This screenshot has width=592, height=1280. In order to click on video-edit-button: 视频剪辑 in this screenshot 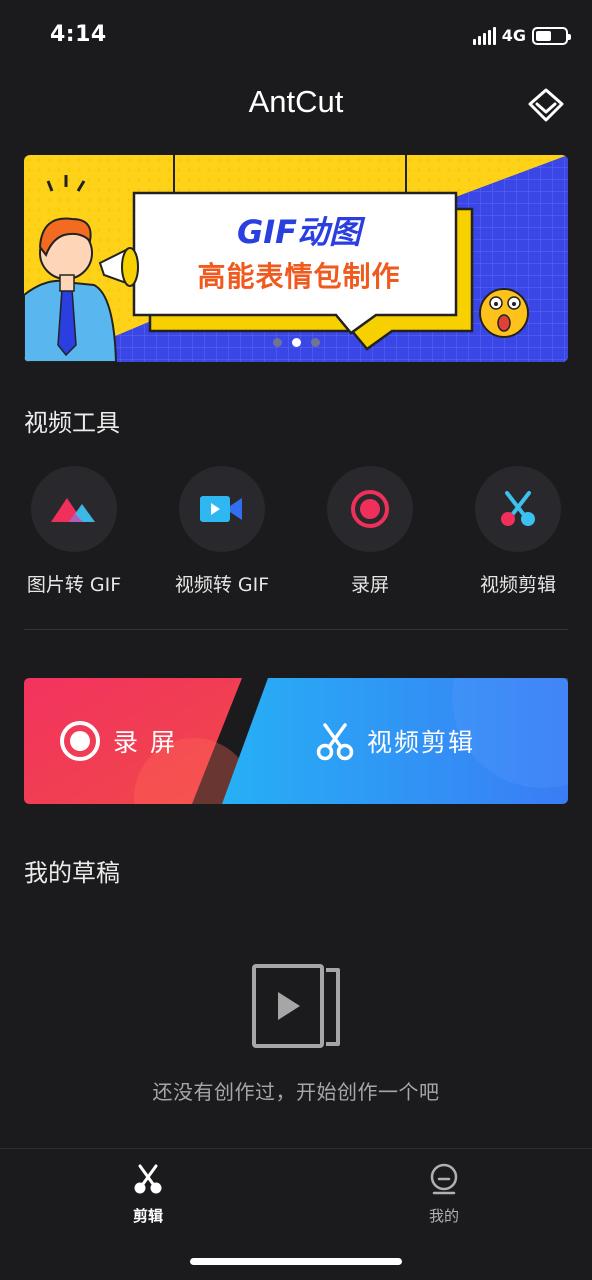, I will do `click(395, 741)`.